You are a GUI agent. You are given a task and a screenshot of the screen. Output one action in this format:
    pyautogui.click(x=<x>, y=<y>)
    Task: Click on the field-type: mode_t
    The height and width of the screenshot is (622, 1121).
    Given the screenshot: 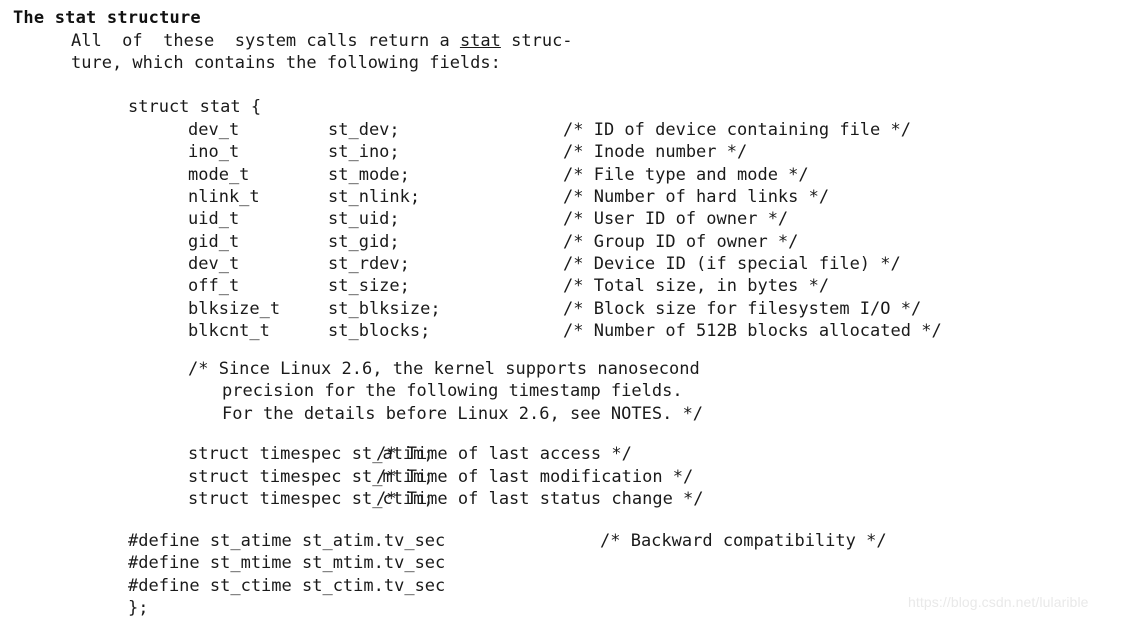 What is the action you would take?
    pyautogui.click(x=219, y=175)
    